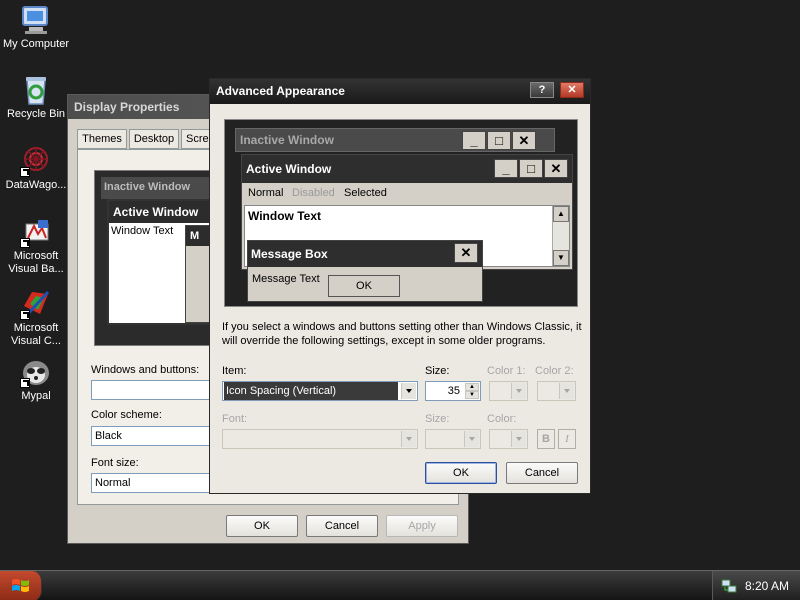  What do you see at coordinates (407, 193) in the screenshot?
I see `preview-menu-bar: Normal Disabled Selected` at bounding box center [407, 193].